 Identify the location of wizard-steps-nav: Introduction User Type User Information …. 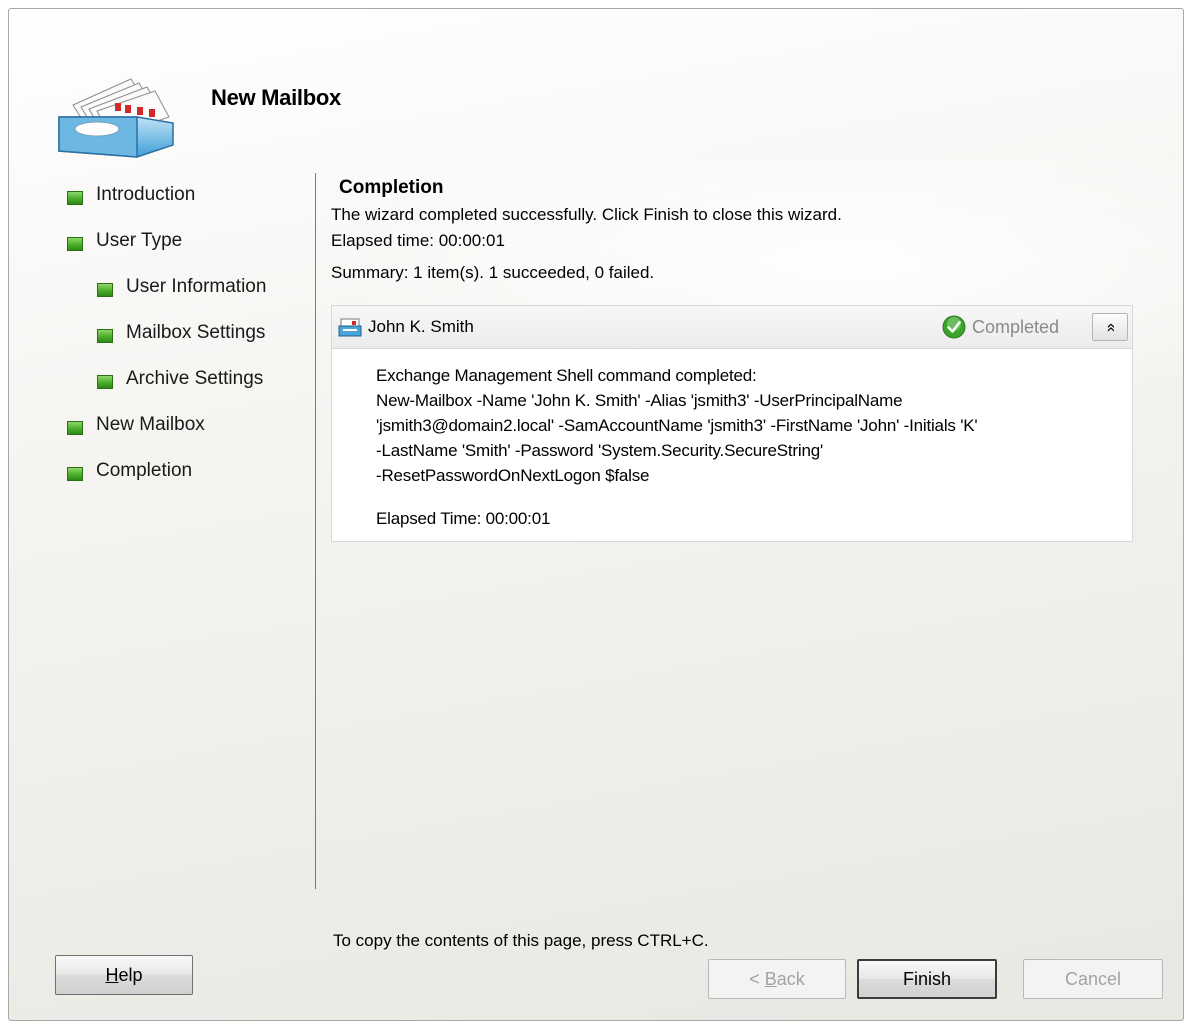
(166, 345).